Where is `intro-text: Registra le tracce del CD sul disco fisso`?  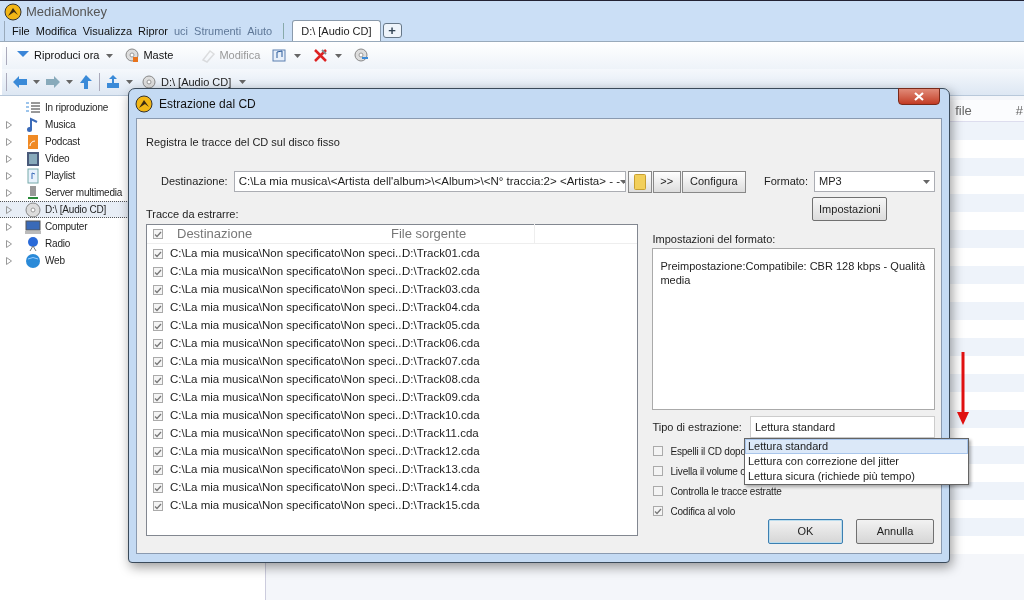
intro-text: Registra le tracce del CD sul disco fisso is located at coordinates (243, 142).